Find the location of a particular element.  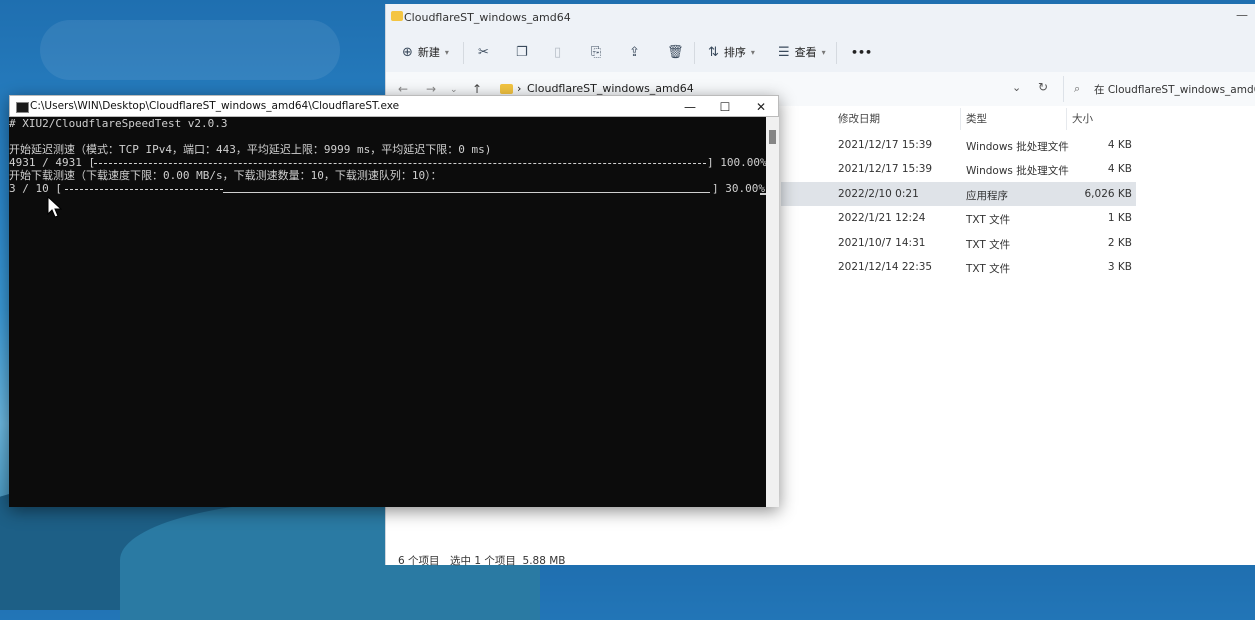

minimize-button: — is located at coordinates (690, 107).